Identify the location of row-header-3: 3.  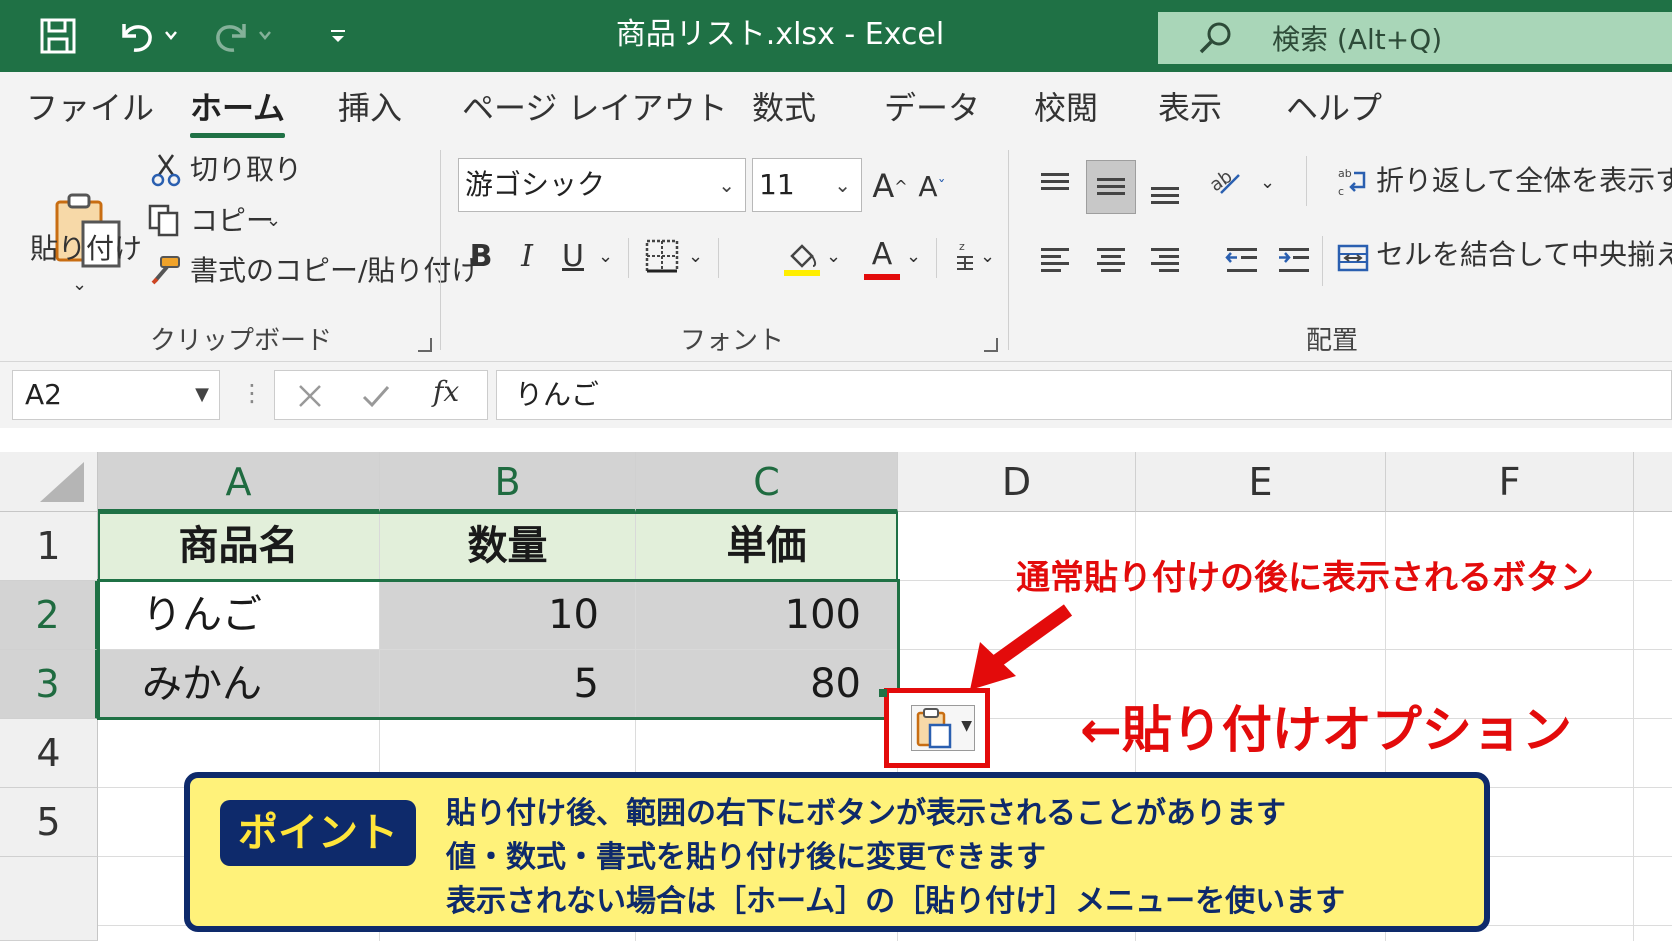
(49, 684).